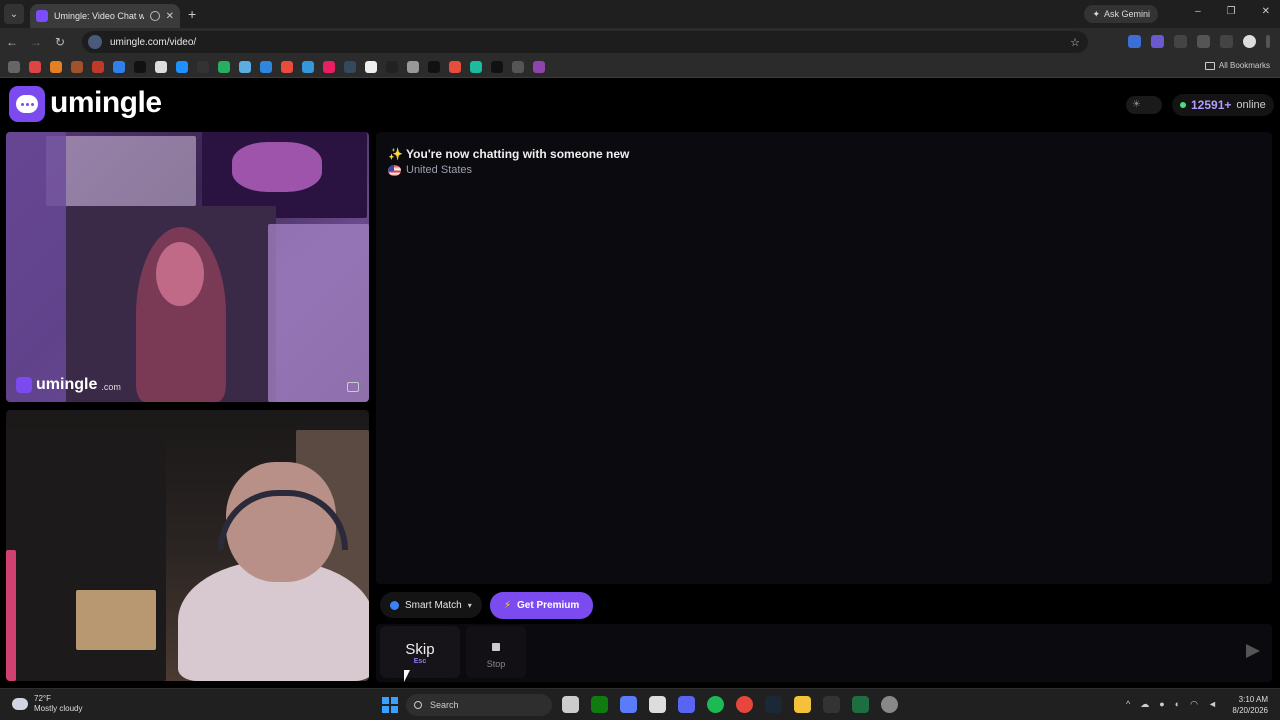 Image resolution: width=1280 pixels, height=720 pixels. I want to click on restore-icon: ❐, so click(1231, 11).